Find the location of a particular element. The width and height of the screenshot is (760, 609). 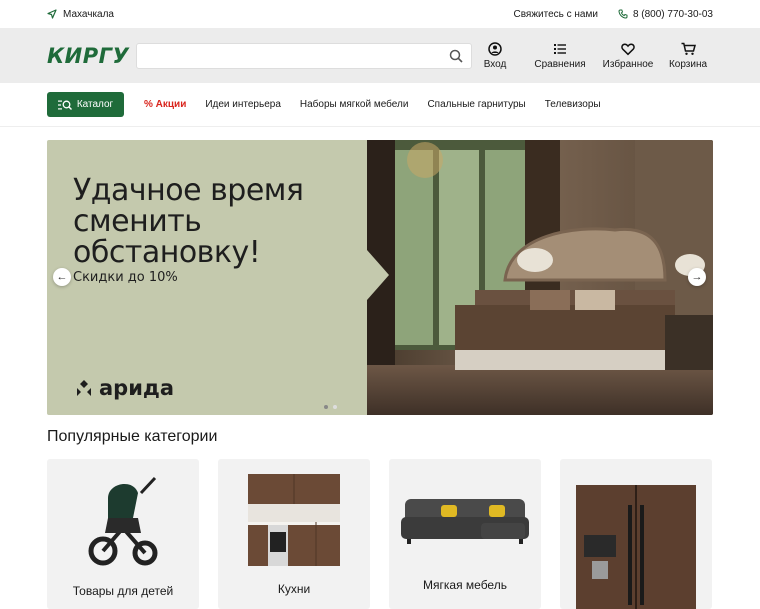

banner-prev-button: ← is located at coordinates (62, 277).